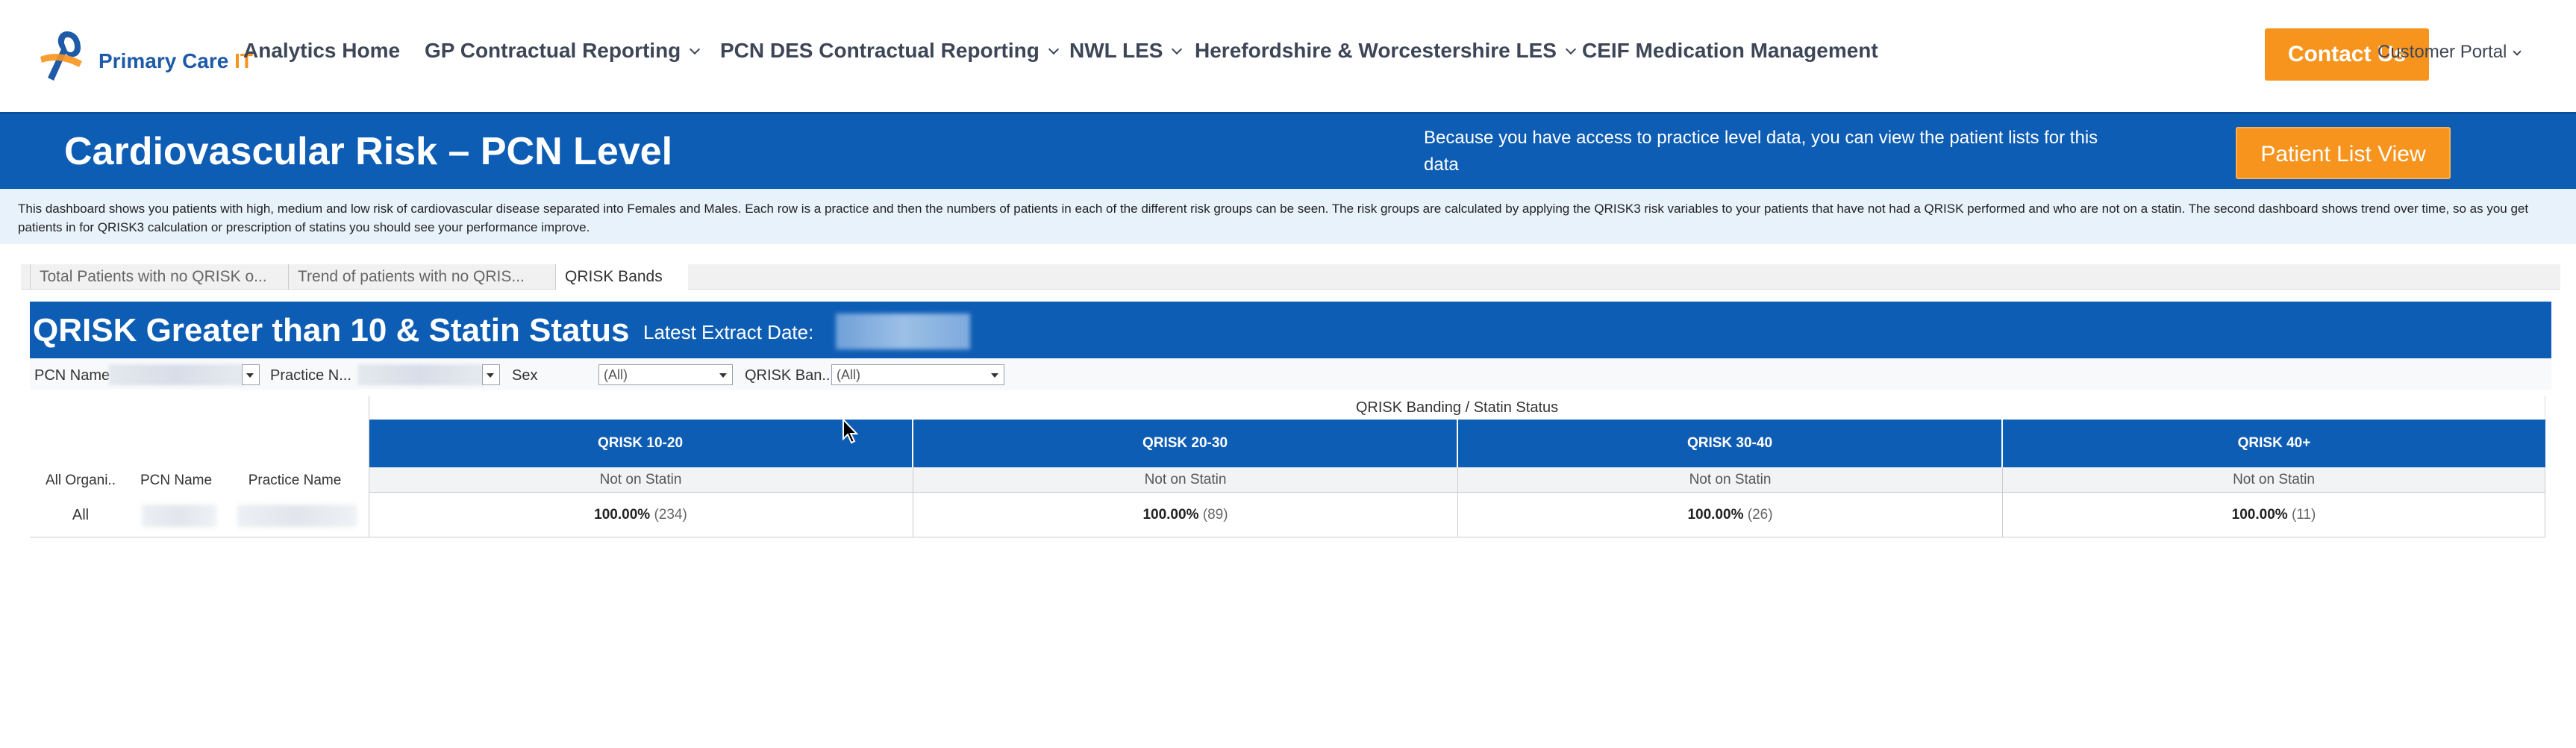 Image resolution: width=2576 pixels, height=748 pixels. What do you see at coordinates (297, 516) in the screenshot?
I see `practice-name-cell-redacted` at bounding box center [297, 516].